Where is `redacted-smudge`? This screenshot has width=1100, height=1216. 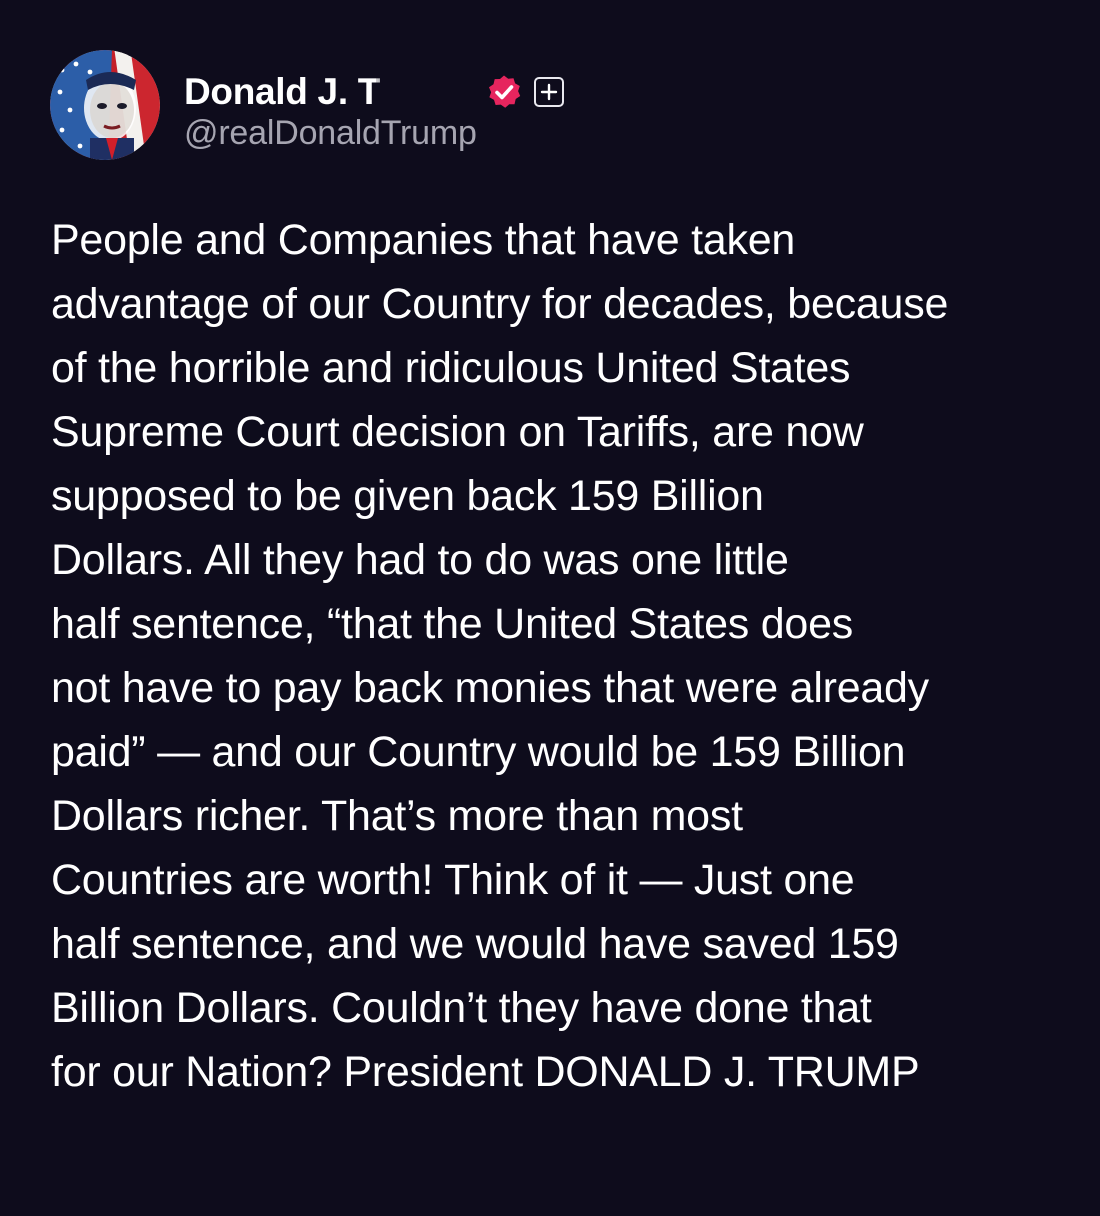 redacted-smudge is located at coordinates (428, 92).